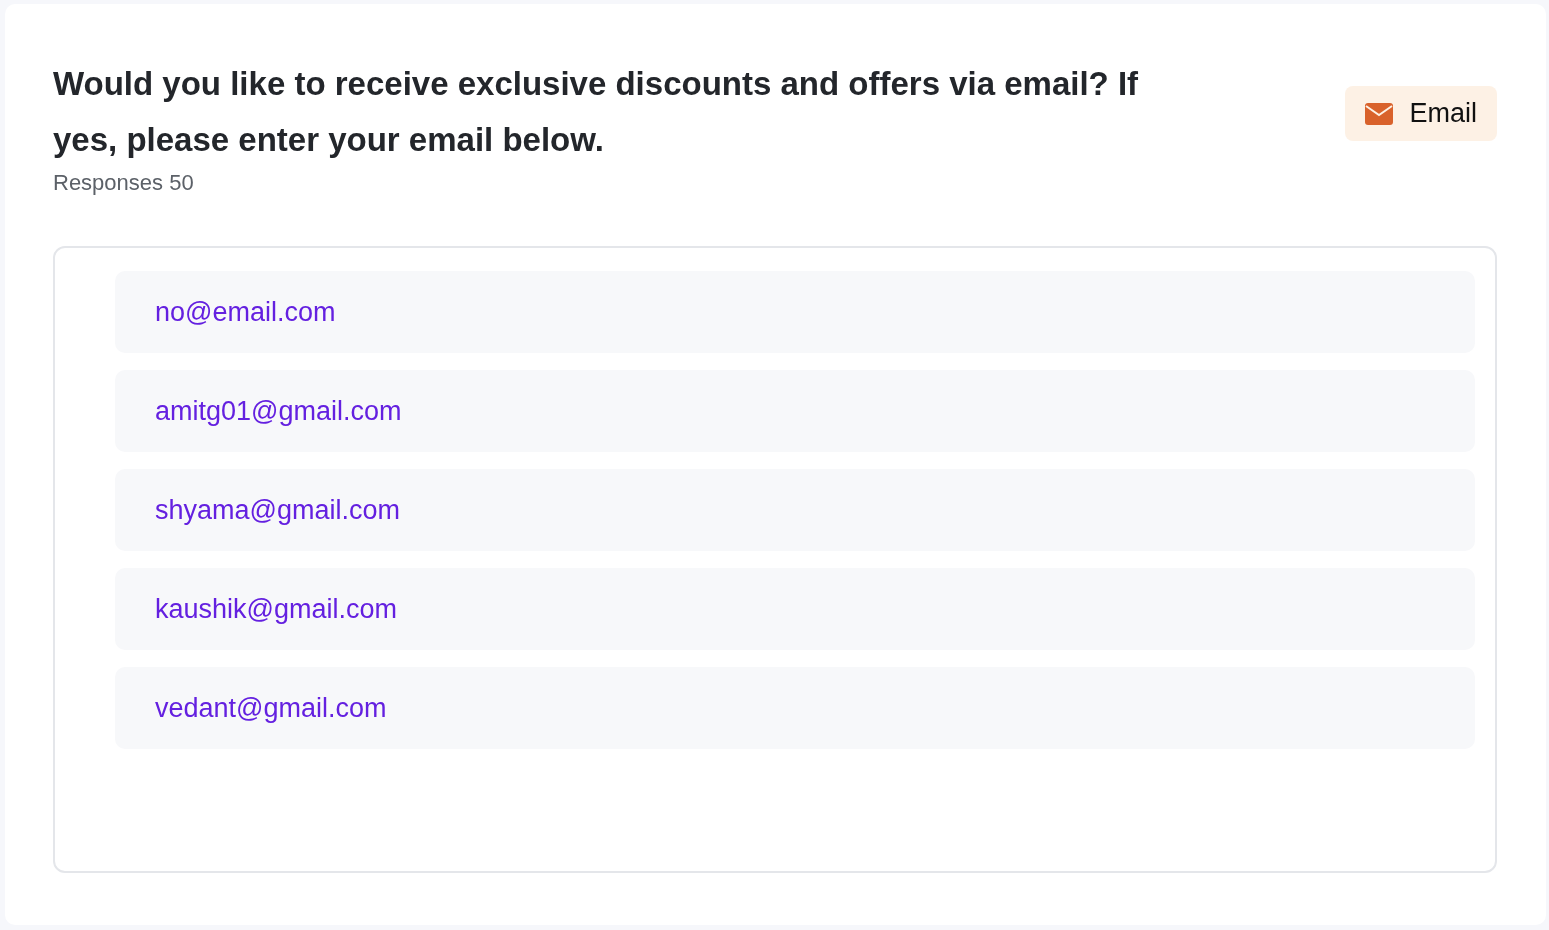 The width and height of the screenshot is (1549, 930). I want to click on email-address: no@email.com, so click(245, 312).